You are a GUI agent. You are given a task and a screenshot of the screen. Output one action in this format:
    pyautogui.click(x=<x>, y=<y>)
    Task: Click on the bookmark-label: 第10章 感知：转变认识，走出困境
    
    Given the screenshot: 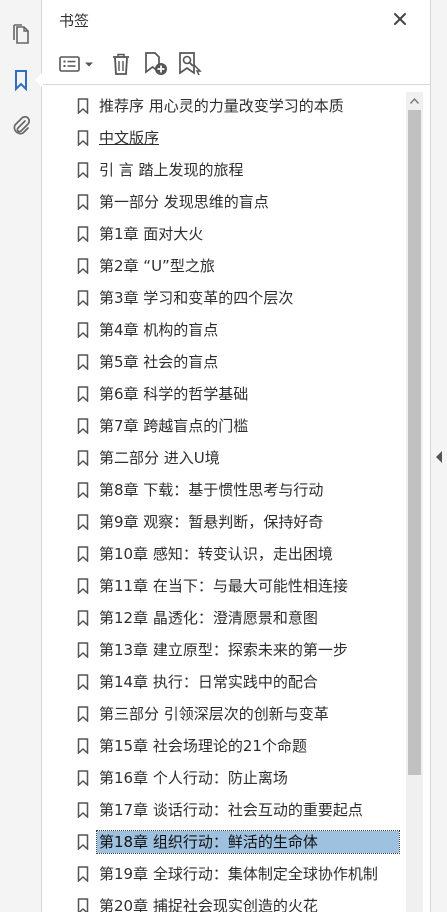 What is the action you would take?
    pyautogui.click(x=216, y=554)
    